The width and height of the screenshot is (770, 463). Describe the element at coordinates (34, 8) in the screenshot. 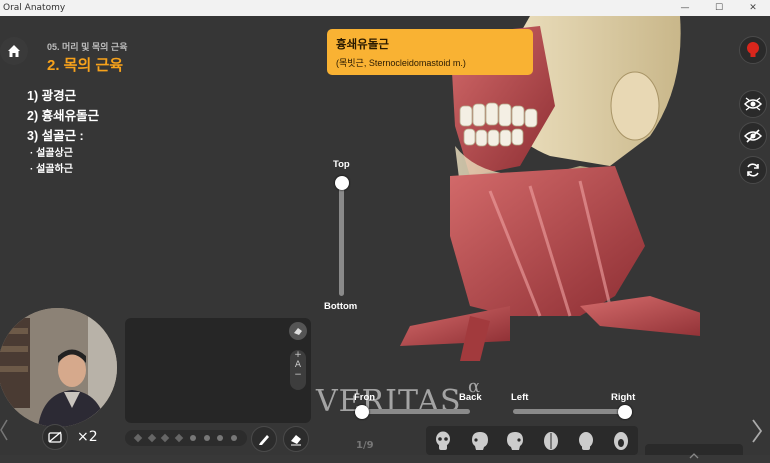

I see `window-title: Oral Anatomy` at that location.